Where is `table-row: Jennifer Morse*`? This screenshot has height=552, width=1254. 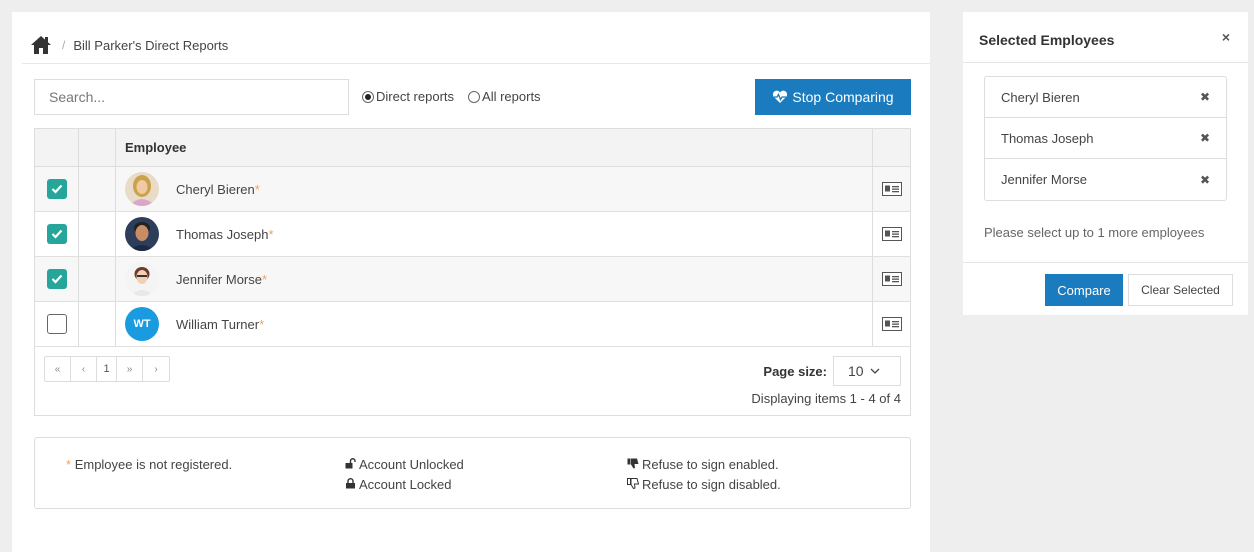
table-row: Jennifer Morse* is located at coordinates (472, 279).